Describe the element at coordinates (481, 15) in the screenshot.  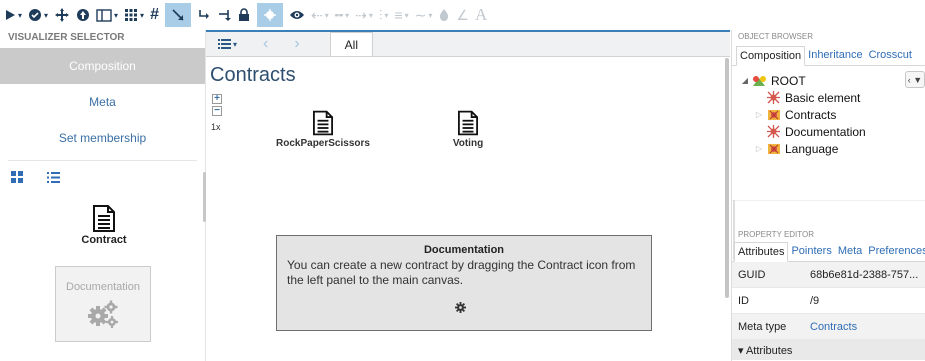
I see `font-icon: A` at that location.